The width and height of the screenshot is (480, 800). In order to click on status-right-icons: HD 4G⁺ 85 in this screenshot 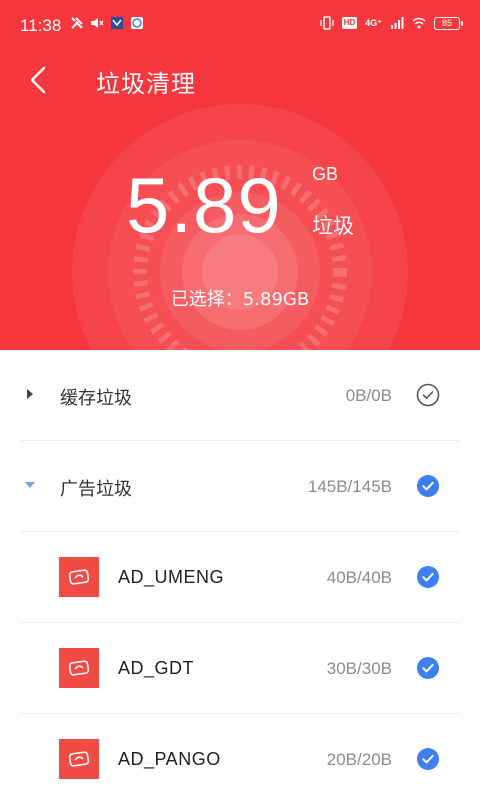, I will do `click(391, 23)`.